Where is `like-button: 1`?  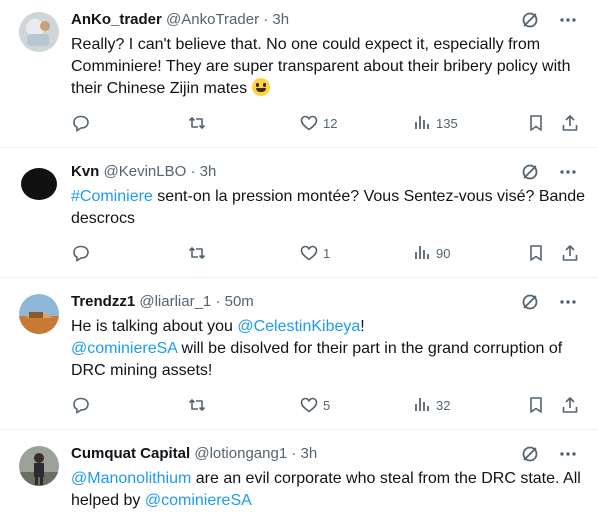 like-button: 1 is located at coordinates (314, 253).